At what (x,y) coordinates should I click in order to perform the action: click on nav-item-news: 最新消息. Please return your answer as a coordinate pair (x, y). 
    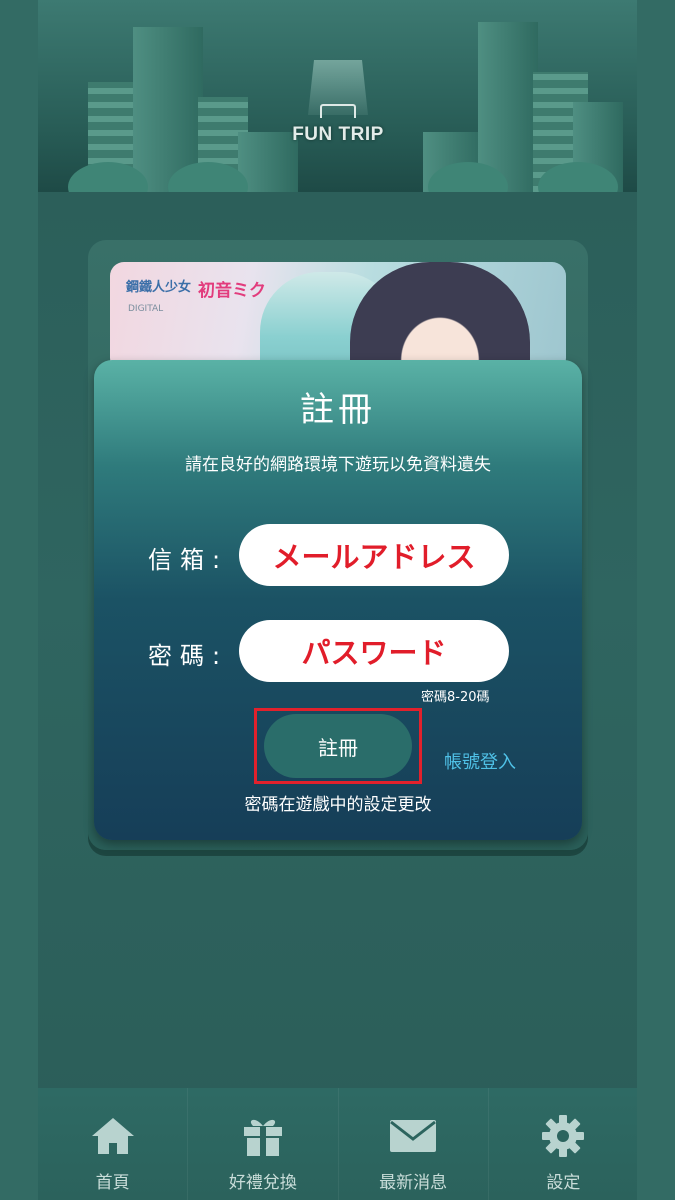
    Looking at the image, I should click on (414, 1144).